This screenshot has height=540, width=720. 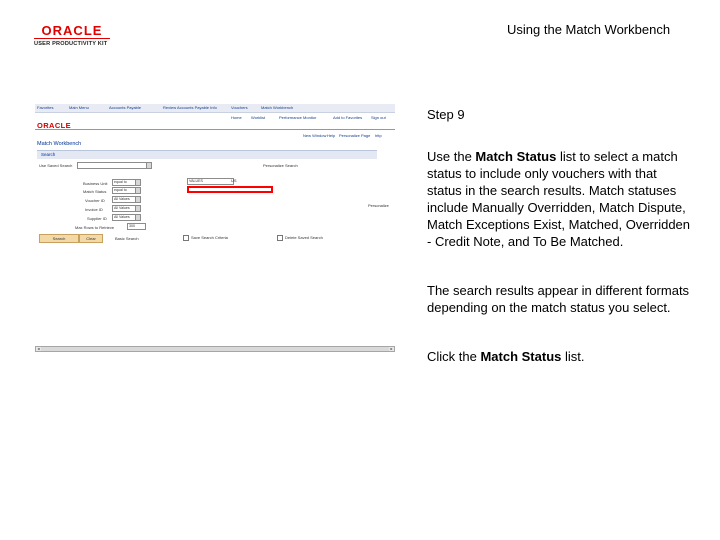 What do you see at coordinates (207, 154) in the screenshot?
I see `search-section-header: Search` at bounding box center [207, 154].